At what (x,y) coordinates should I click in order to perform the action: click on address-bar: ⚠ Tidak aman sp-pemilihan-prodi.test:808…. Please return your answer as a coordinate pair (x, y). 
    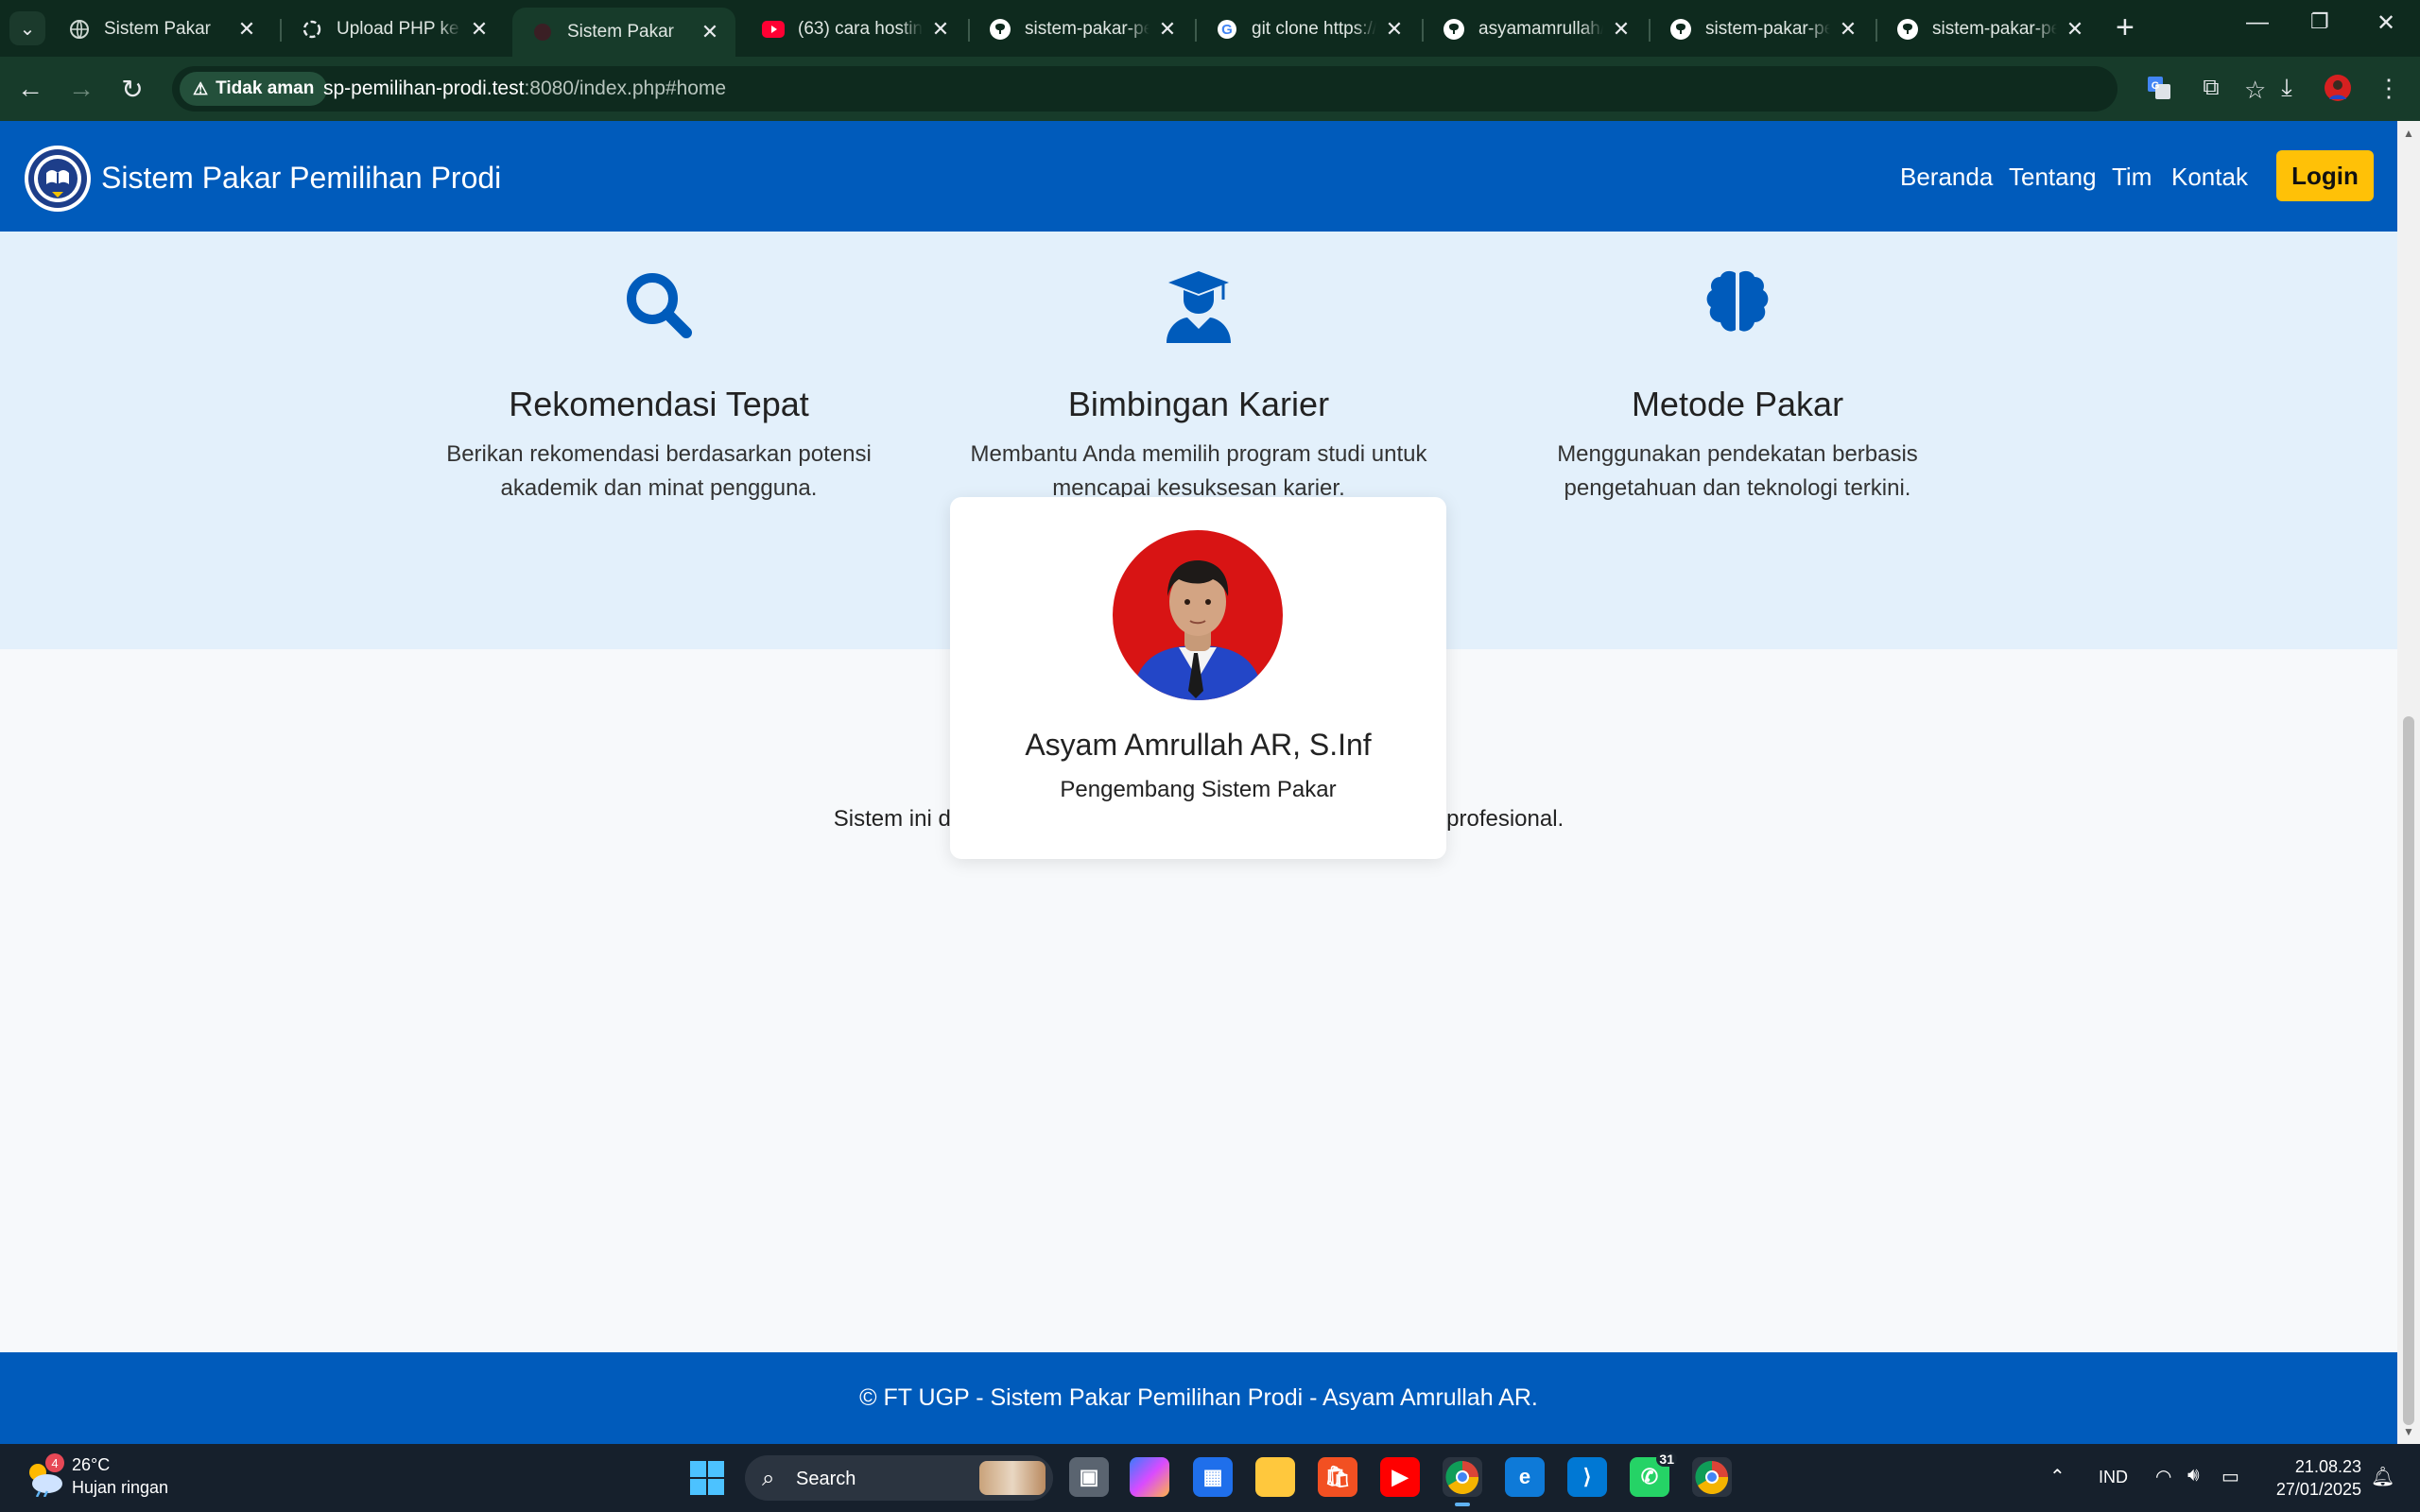
    Looking at the image, I should click on (1219, 89).